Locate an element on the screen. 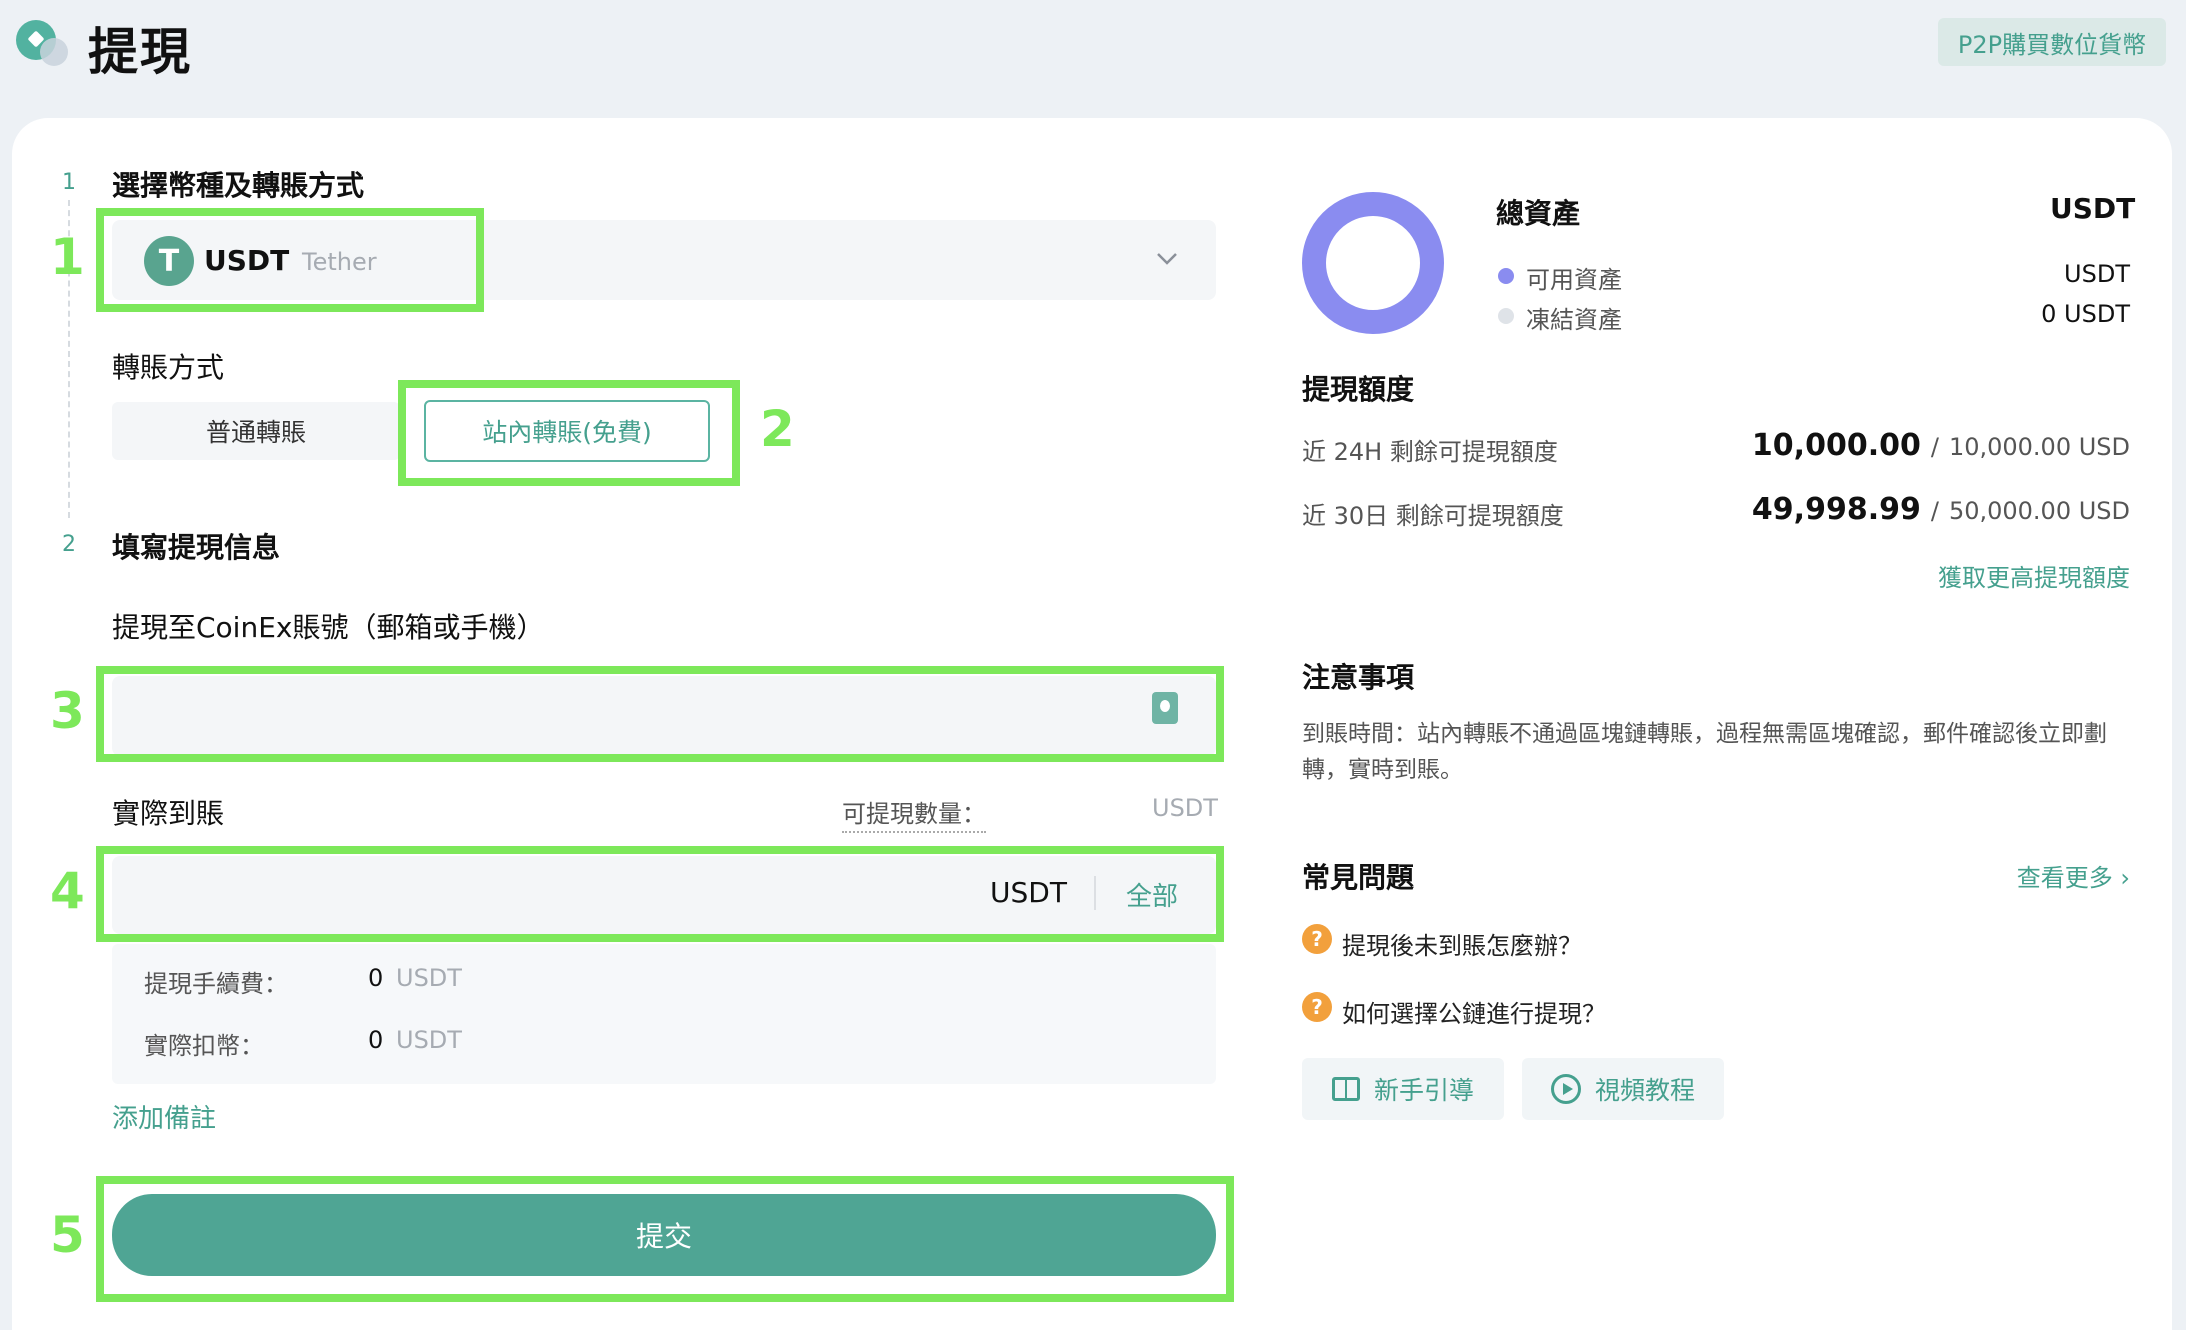 Image resolution: width=2186 pixels, height=1330 pixels. step-2-number: 2 is located at coordinates (69, 544).